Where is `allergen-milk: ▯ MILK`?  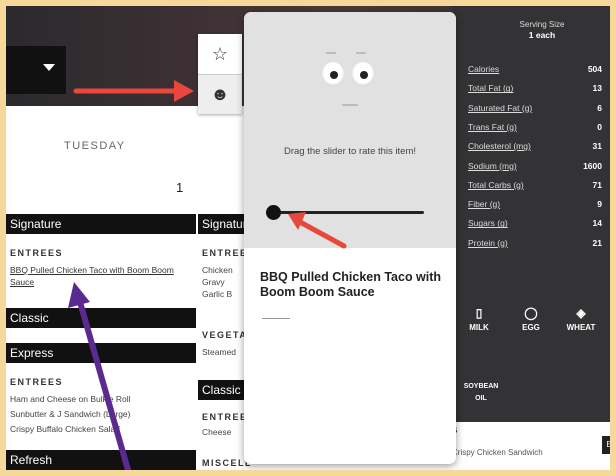 allergen-milk: ▯ MILK is located at coordinates (479, 319).